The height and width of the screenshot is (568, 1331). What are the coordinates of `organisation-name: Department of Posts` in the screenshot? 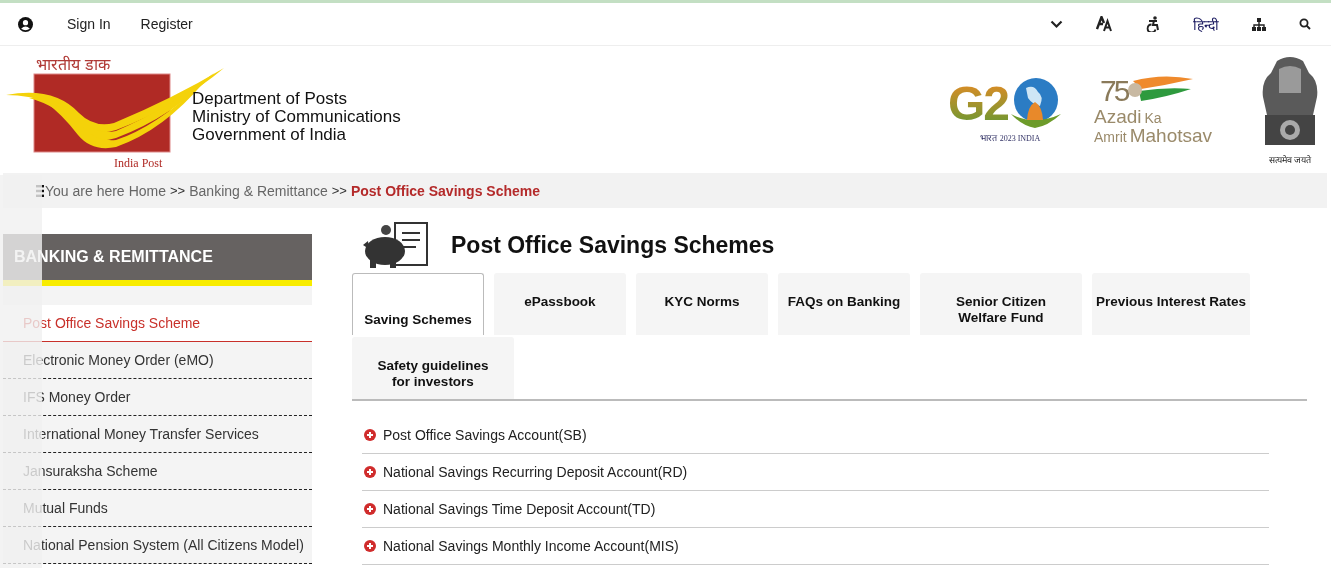 It's located at (270, 98).